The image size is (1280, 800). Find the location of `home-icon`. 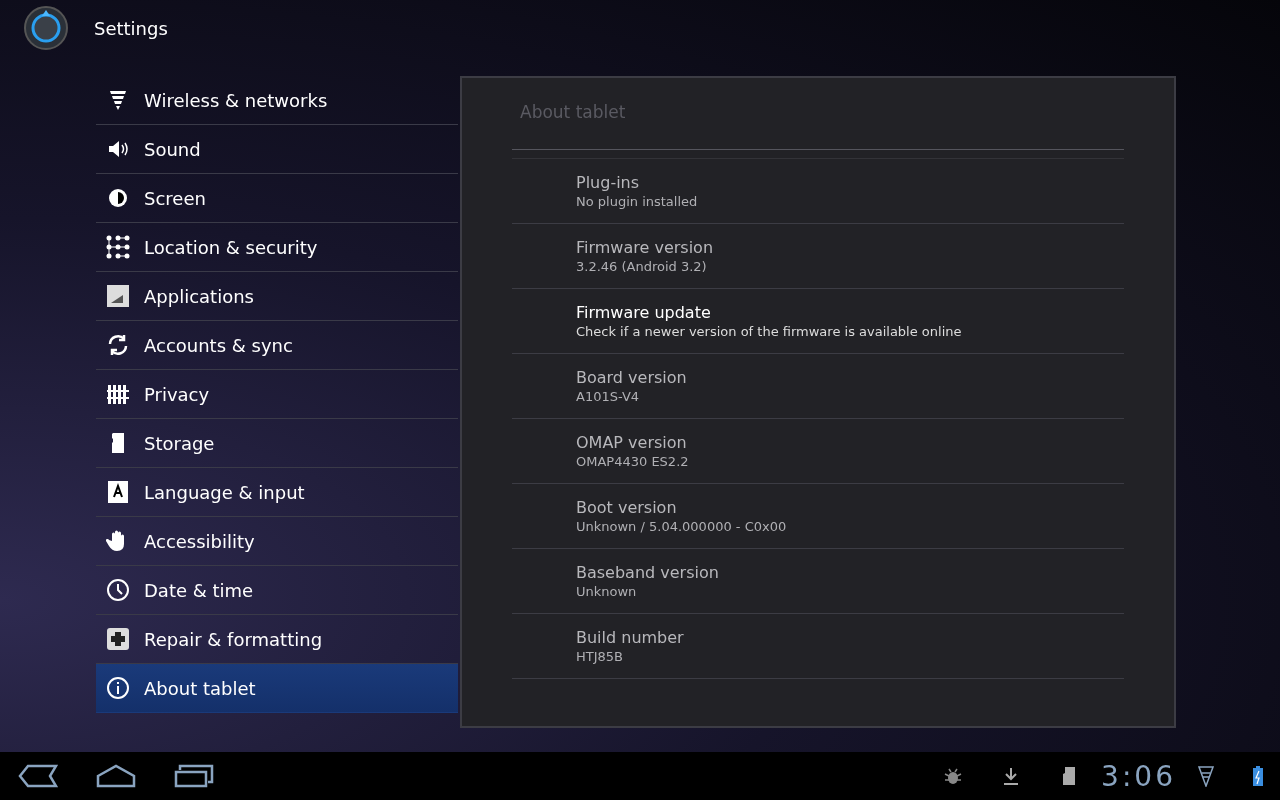

home-icon is located at coordinates (116, 776).